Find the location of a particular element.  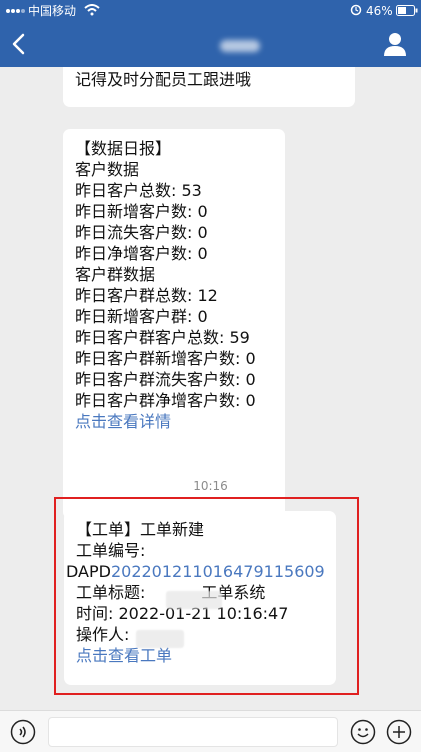

message-bubble-reminder: 记得及时分配员工跟进哦 is located at coordinates (209, 87).